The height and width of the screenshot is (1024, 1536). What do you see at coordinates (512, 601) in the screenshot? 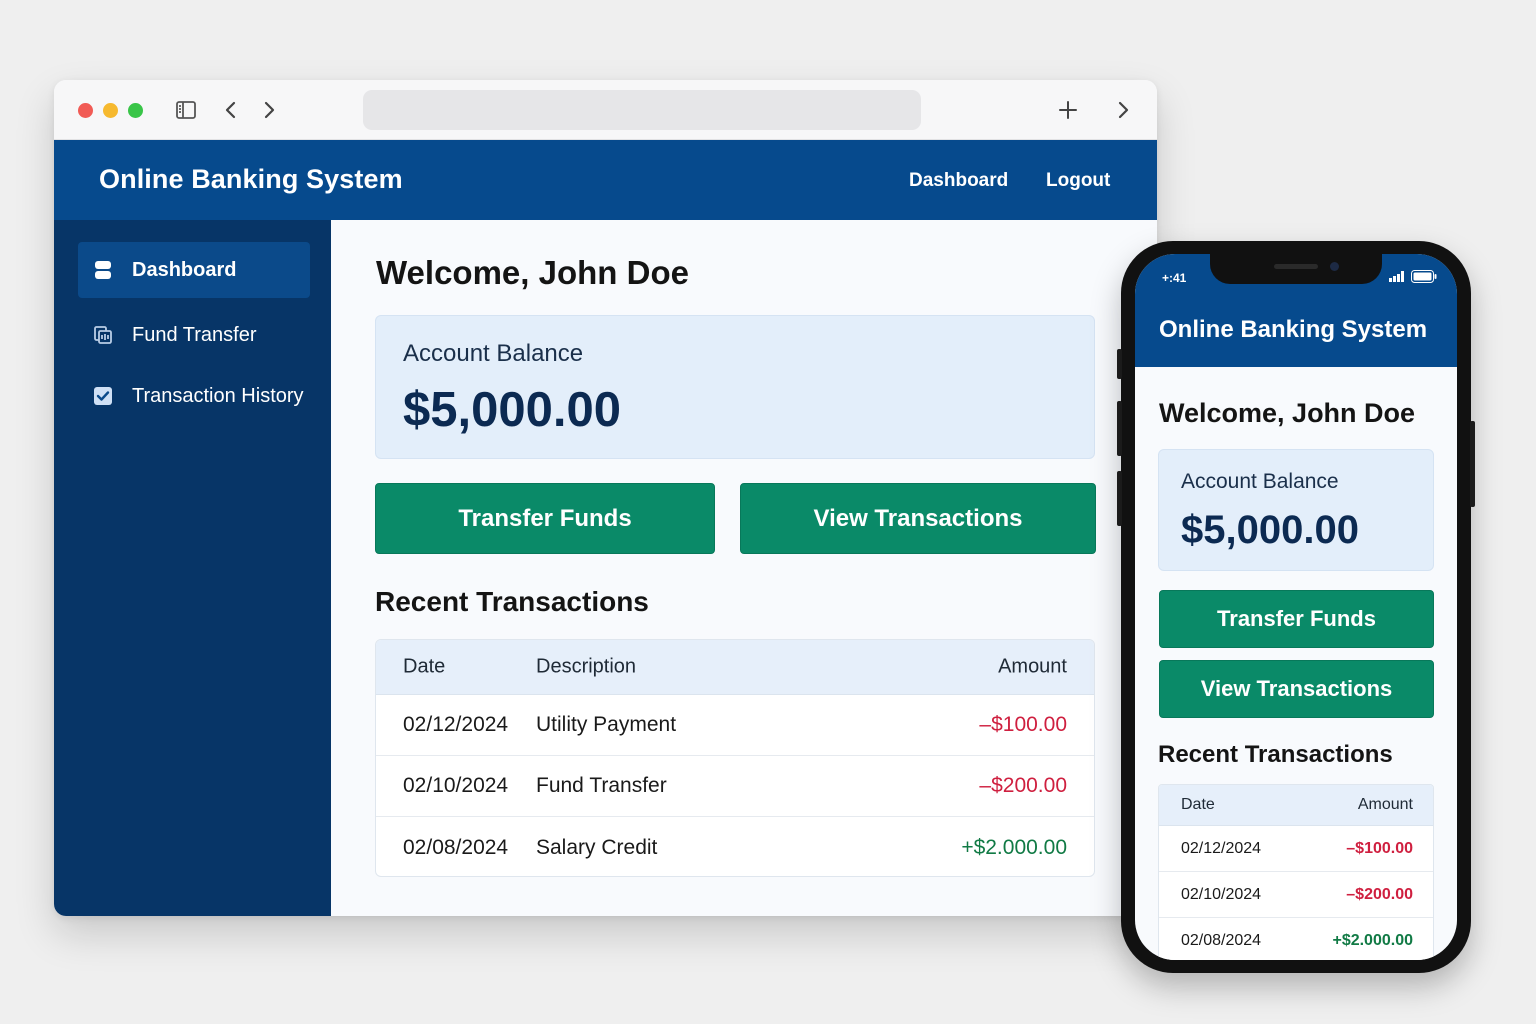
I see `recent-transactions-title: Recent Transactions` at bounding box center [512, 601].